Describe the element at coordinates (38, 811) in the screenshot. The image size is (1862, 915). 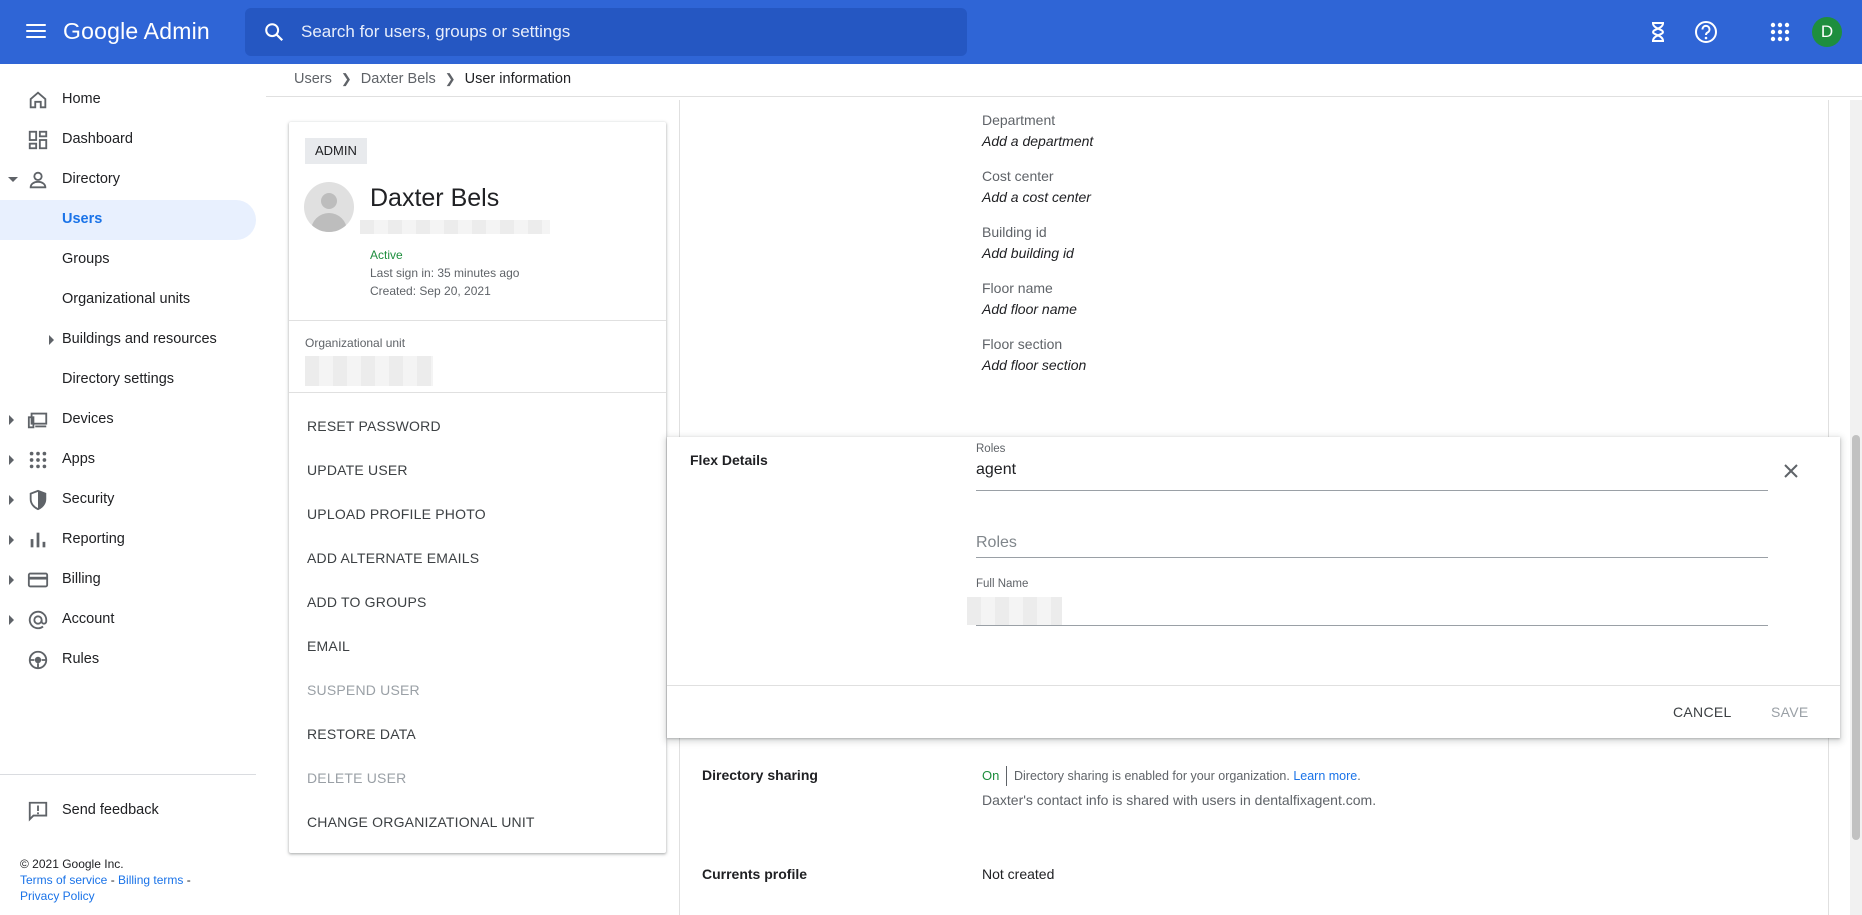
I see `feedback-icon` at that location.